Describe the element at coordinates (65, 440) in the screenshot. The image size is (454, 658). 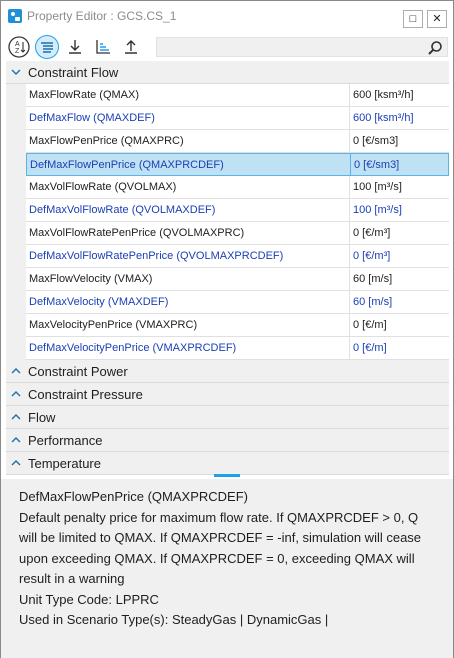
I see `category-label: Performance` at that location.